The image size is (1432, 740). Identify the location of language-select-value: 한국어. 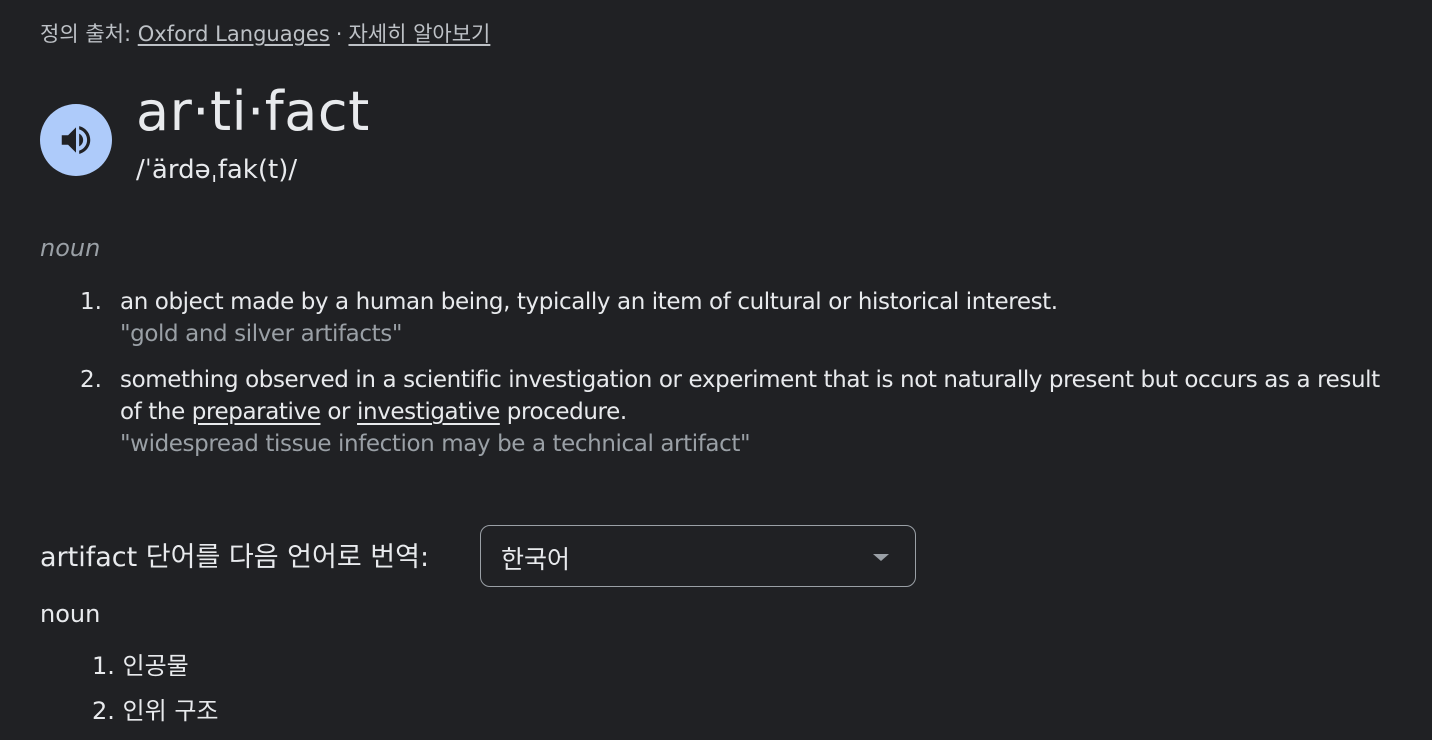
(536, 559).